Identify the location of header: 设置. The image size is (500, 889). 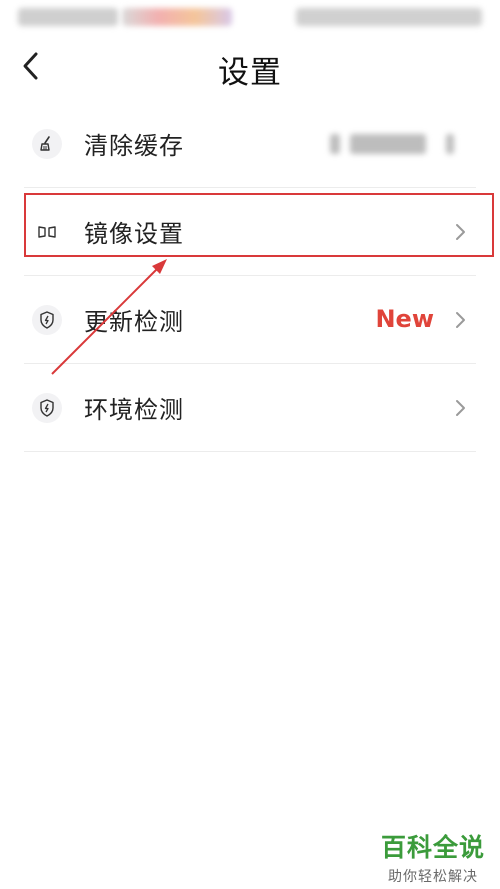
(250, 67).